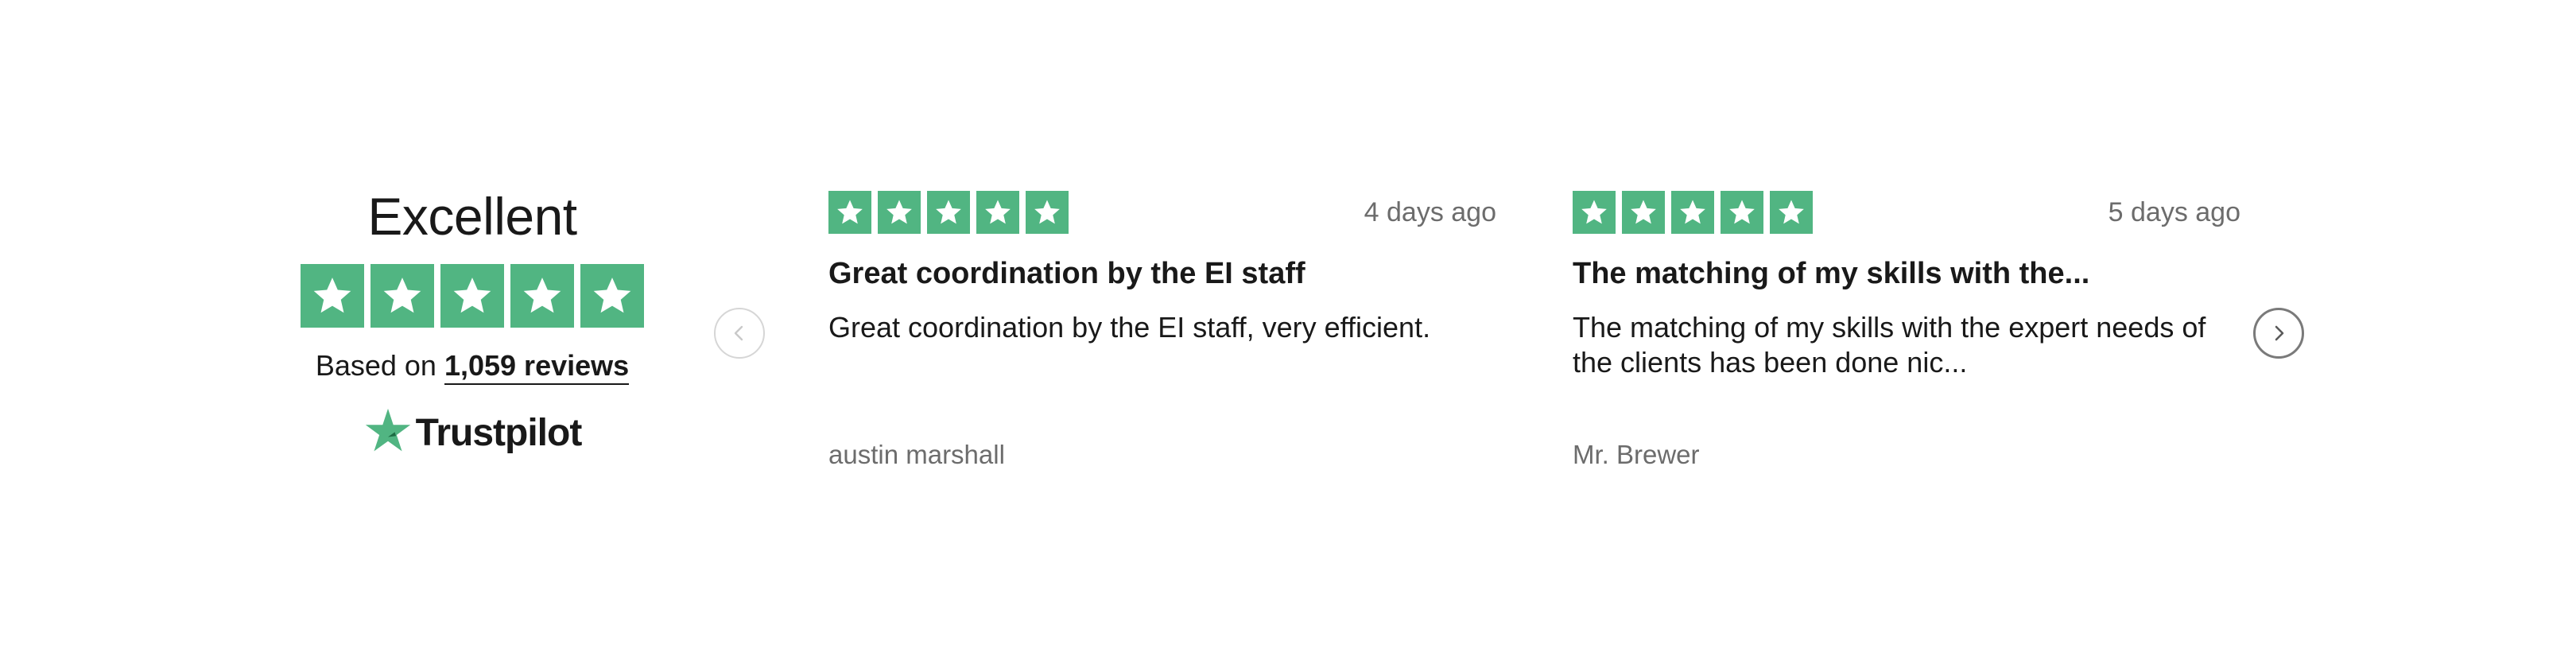  Describe the element at coordinates (1162, 273) in the screenshot. I see `review-title: Great coordination by the EI staff` at that location.